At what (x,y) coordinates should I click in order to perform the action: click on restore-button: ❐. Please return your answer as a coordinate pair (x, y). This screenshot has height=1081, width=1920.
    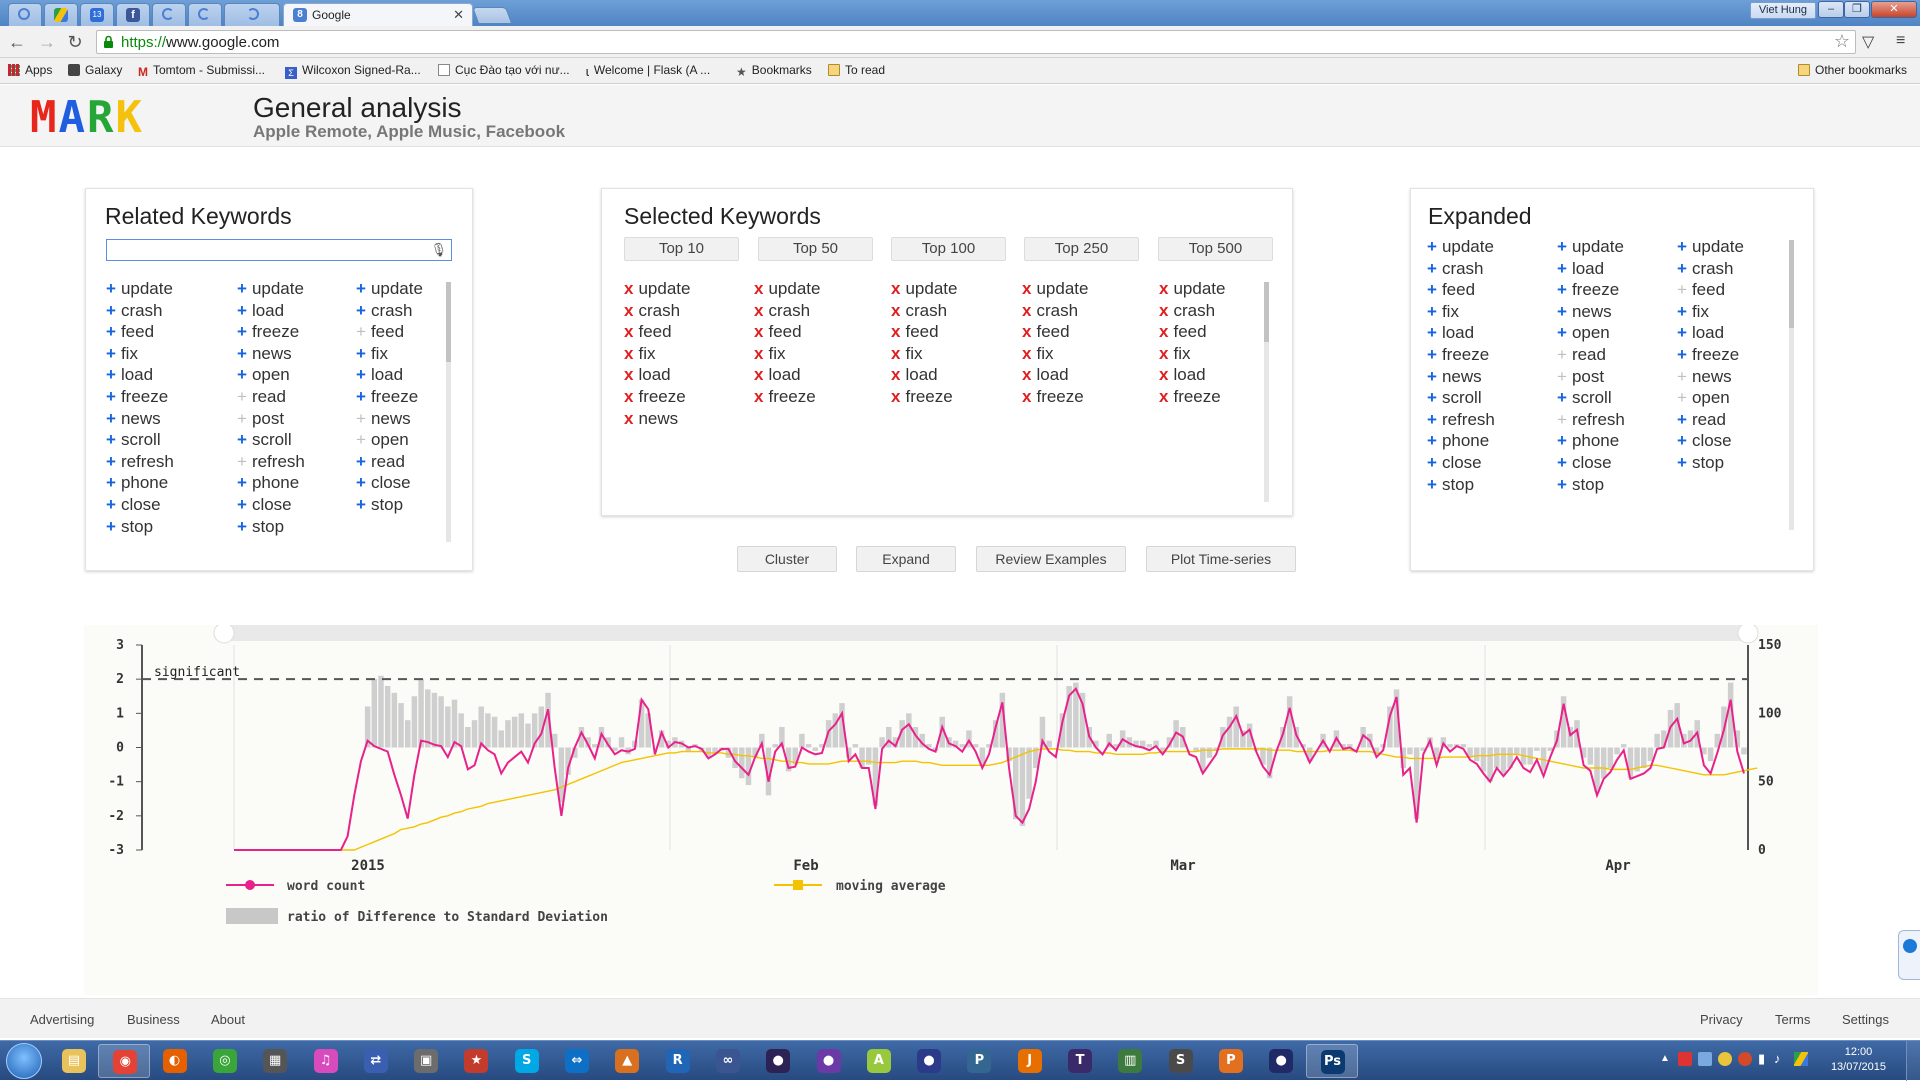
    Looking at the image, I should click on (1857, 9).